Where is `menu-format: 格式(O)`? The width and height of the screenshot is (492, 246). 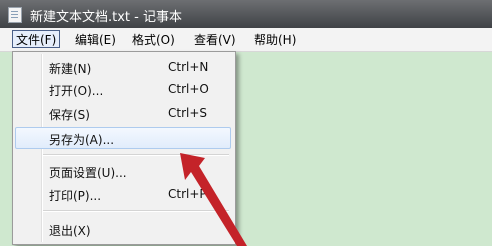
menu-format: 格式(O) is located at coordinates (153, 39).